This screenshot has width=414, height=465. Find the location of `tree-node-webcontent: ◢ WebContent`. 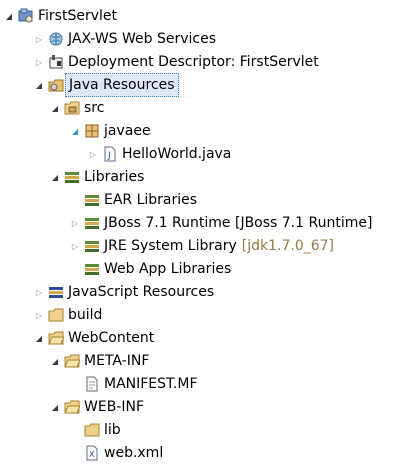

tree-node-webcontent: ◢ WebContent is located at coordinates (94, 338).